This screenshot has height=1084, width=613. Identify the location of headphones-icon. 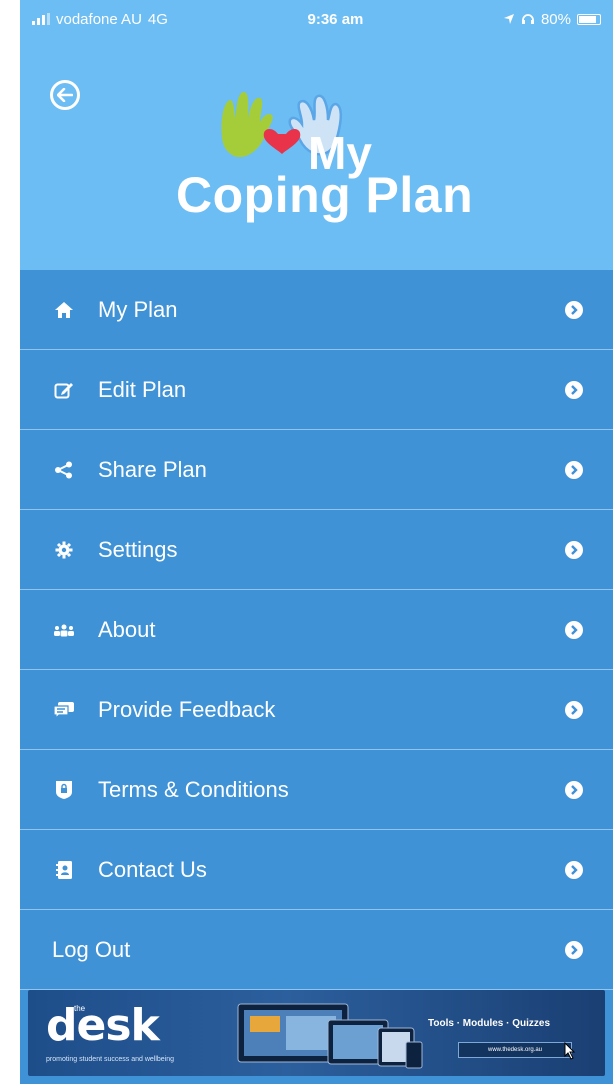
(527, 19).